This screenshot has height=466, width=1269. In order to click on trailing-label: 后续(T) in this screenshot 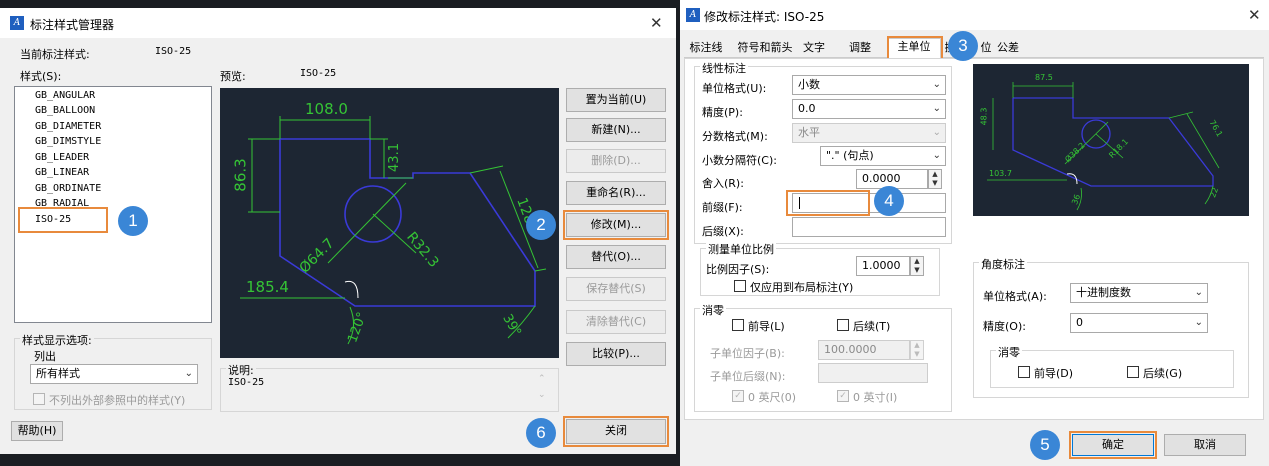, I will do `click(872, 326)`.